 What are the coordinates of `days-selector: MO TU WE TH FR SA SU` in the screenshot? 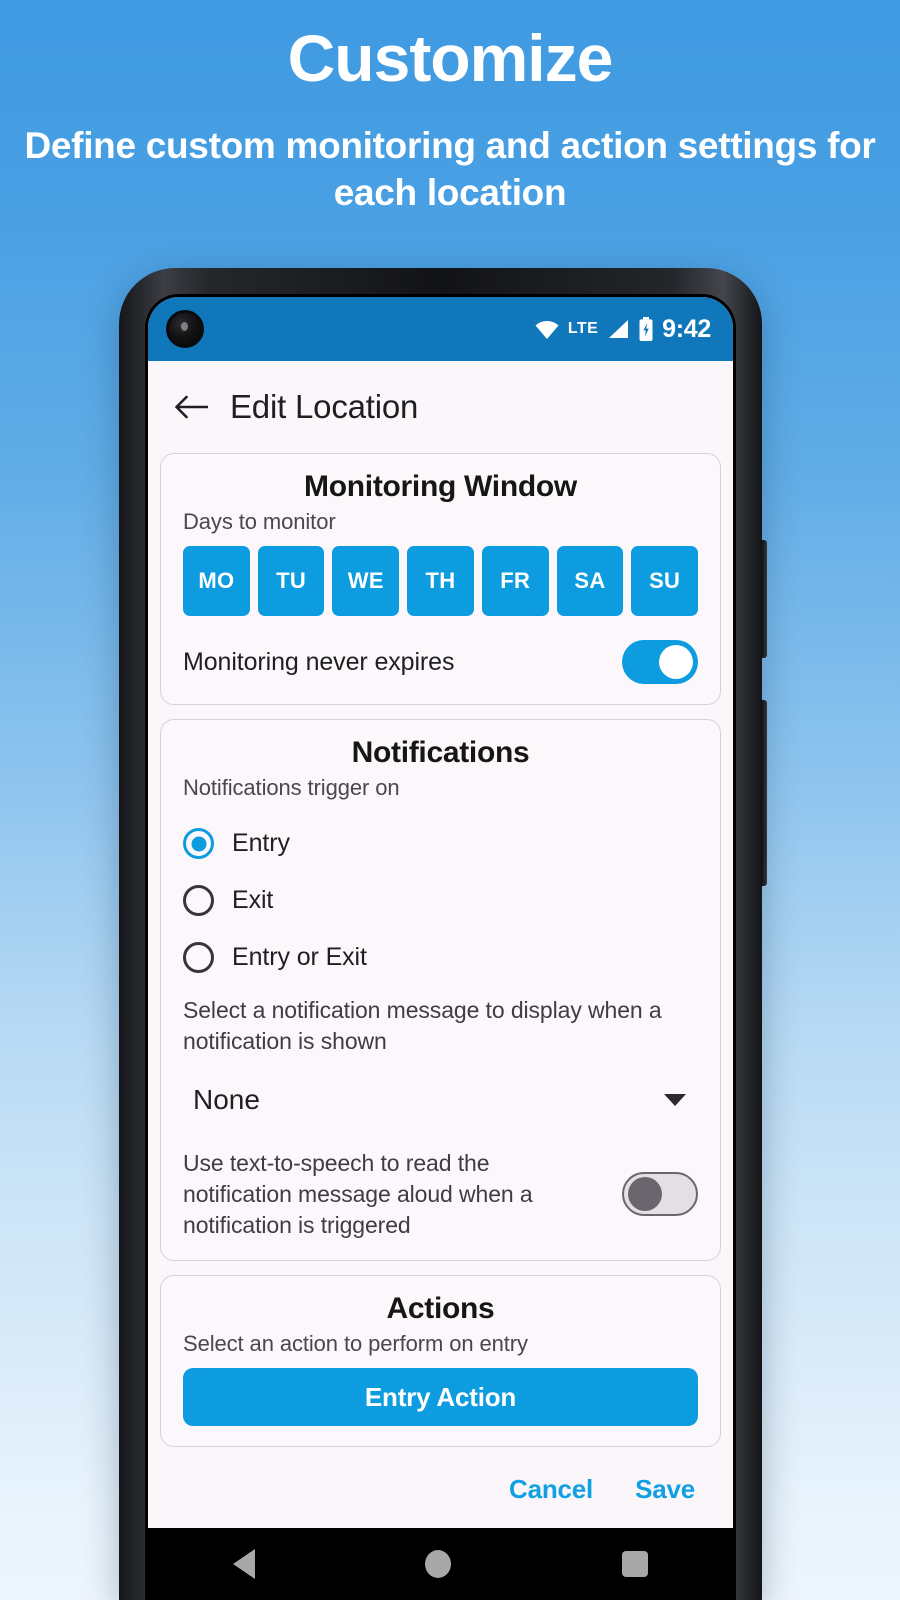 It's located at (441, 581).